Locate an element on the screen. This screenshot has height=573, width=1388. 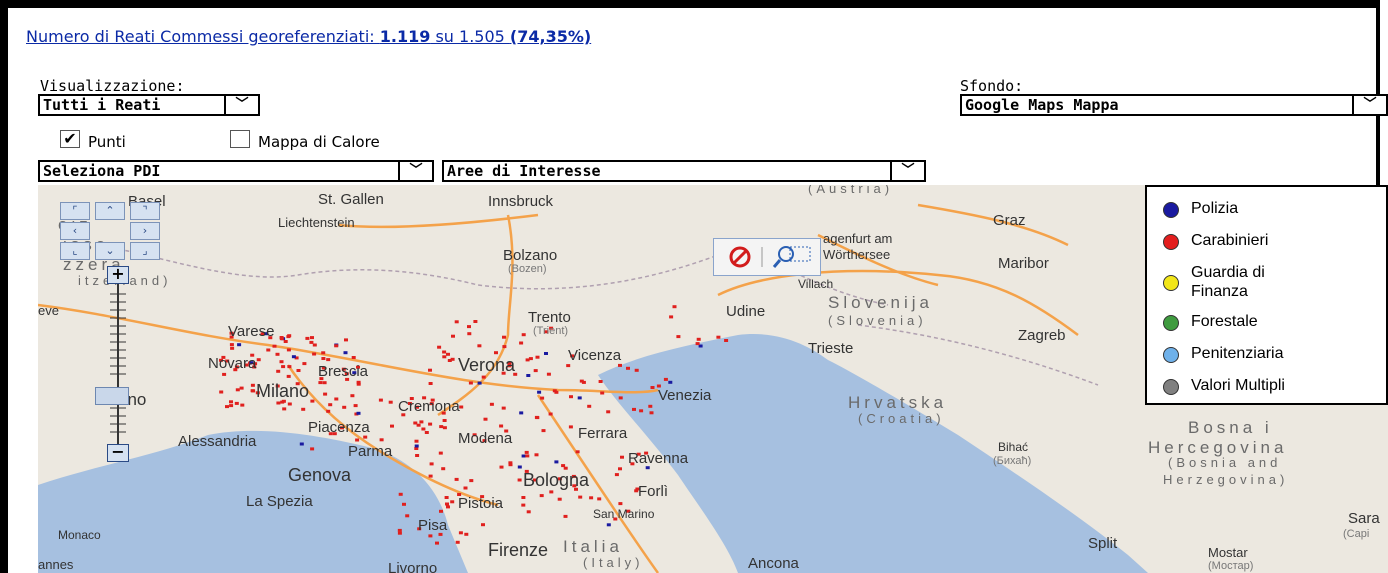
pan-up-right-button: ⌝ is located at coordinates (145, 211).